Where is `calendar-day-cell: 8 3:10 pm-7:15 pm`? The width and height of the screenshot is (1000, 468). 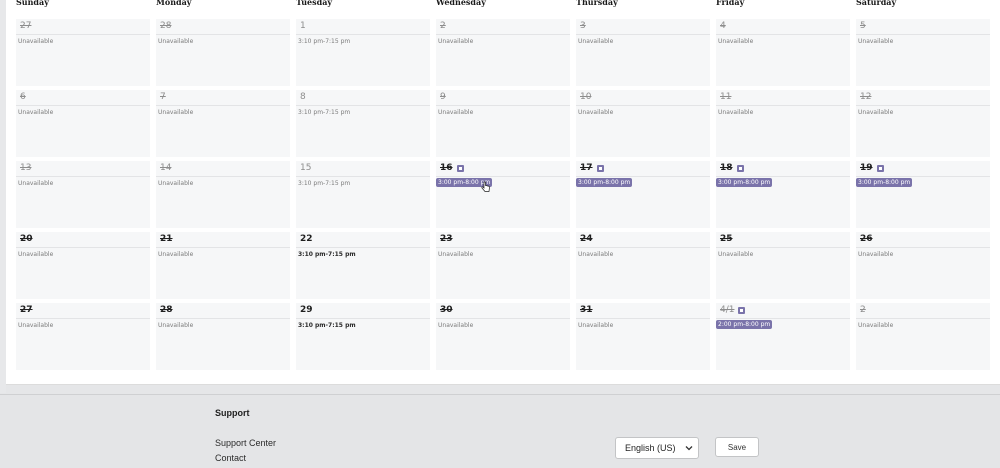 calendar-day-cell: 8 3:10 pm-7:15 pm is located at coordinates (363, 123).